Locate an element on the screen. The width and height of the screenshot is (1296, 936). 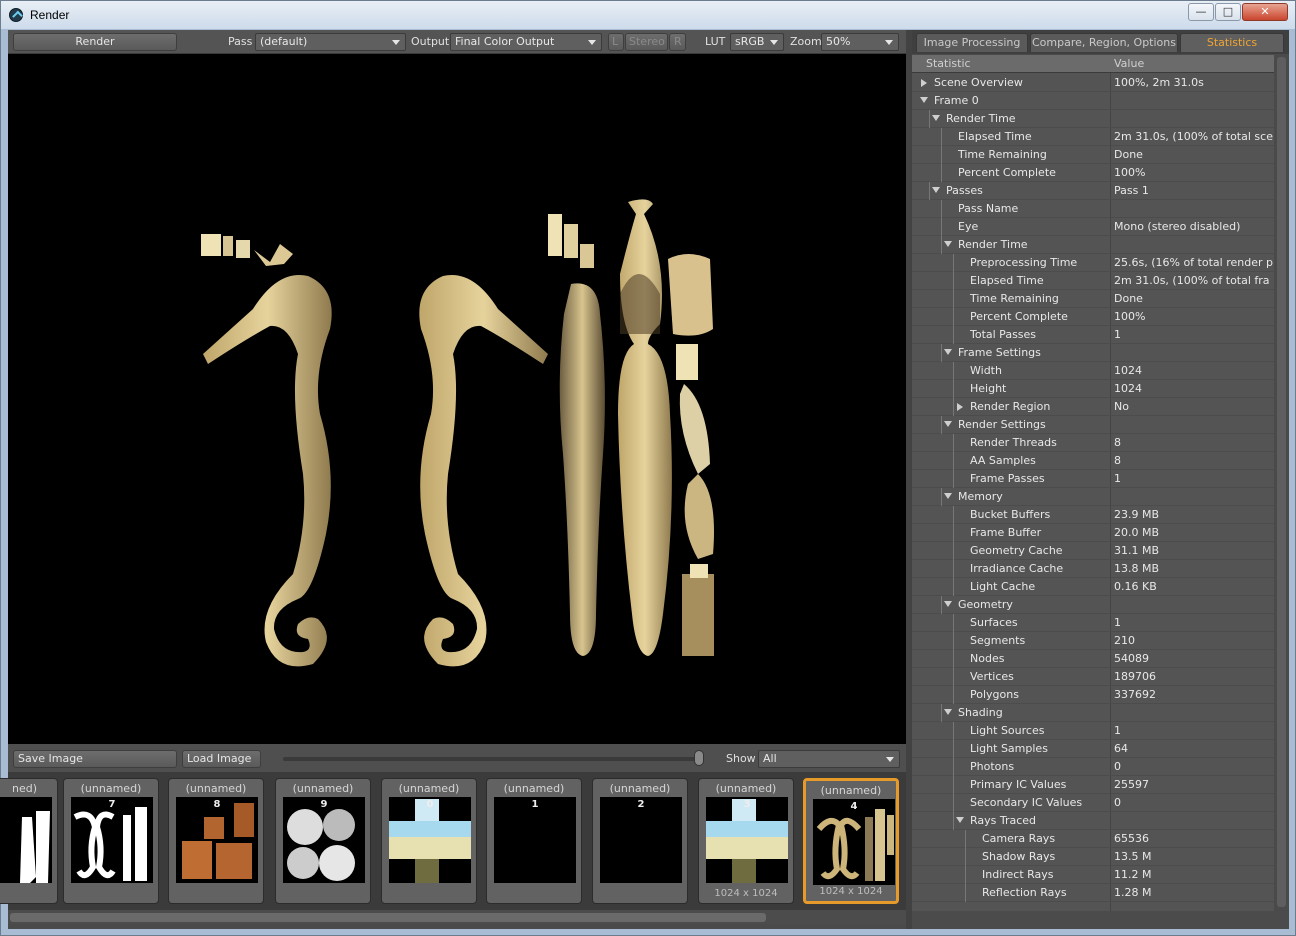
thumbnail: (unnamed) 0 is located at coordinates (429, 841).